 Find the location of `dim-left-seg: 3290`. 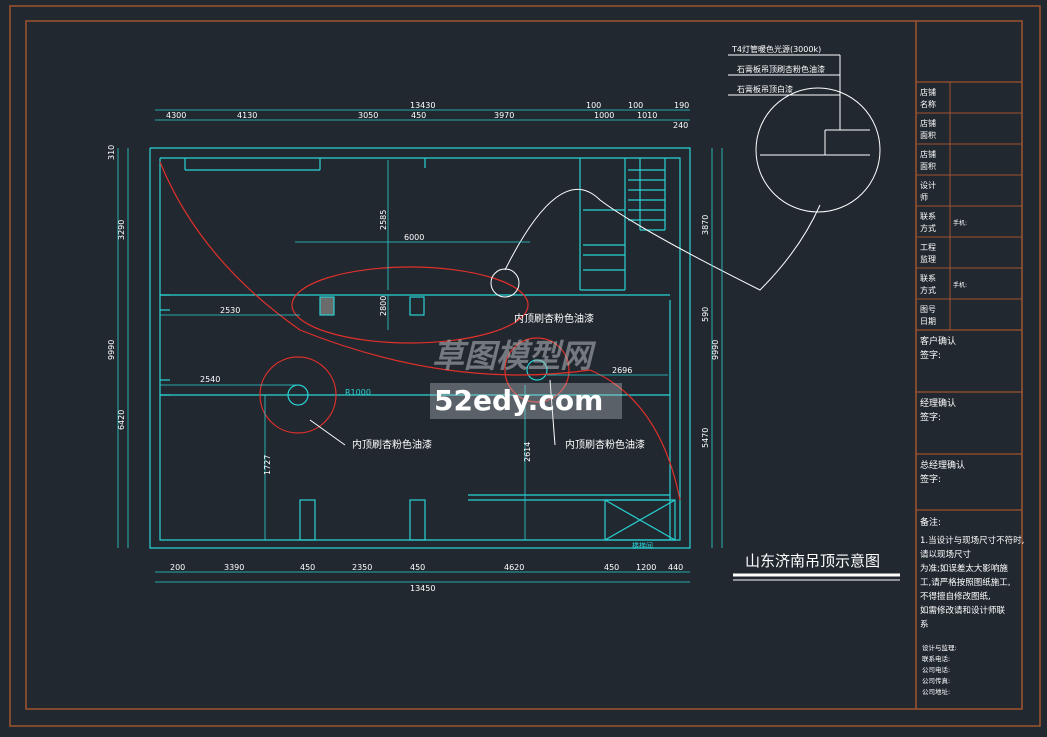

dim-left-seg: 3290 is located at coordinates (121, 230).